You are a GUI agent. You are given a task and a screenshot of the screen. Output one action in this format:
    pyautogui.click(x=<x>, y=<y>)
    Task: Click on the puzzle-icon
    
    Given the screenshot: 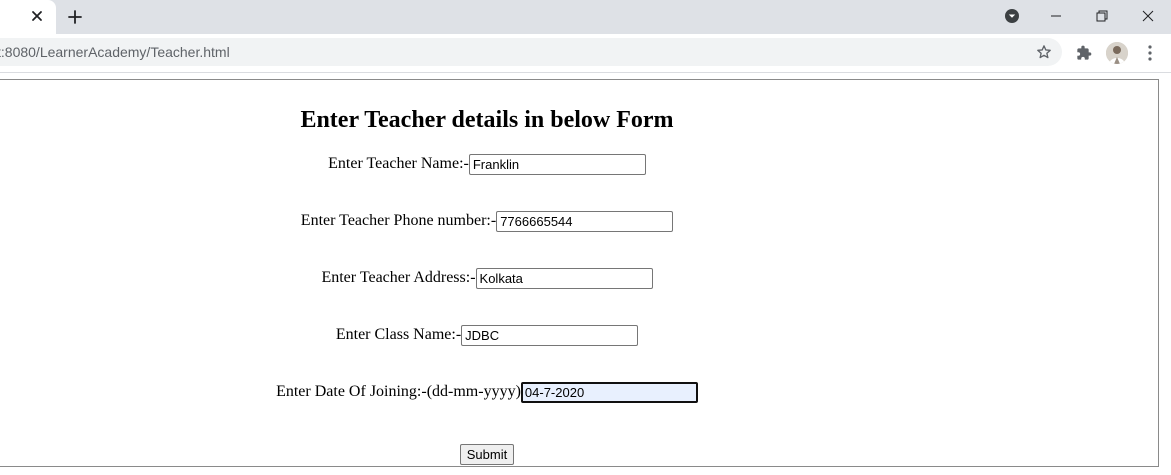 What is the action you would take?
    pyautogui.click(x=1084, y=53)
    